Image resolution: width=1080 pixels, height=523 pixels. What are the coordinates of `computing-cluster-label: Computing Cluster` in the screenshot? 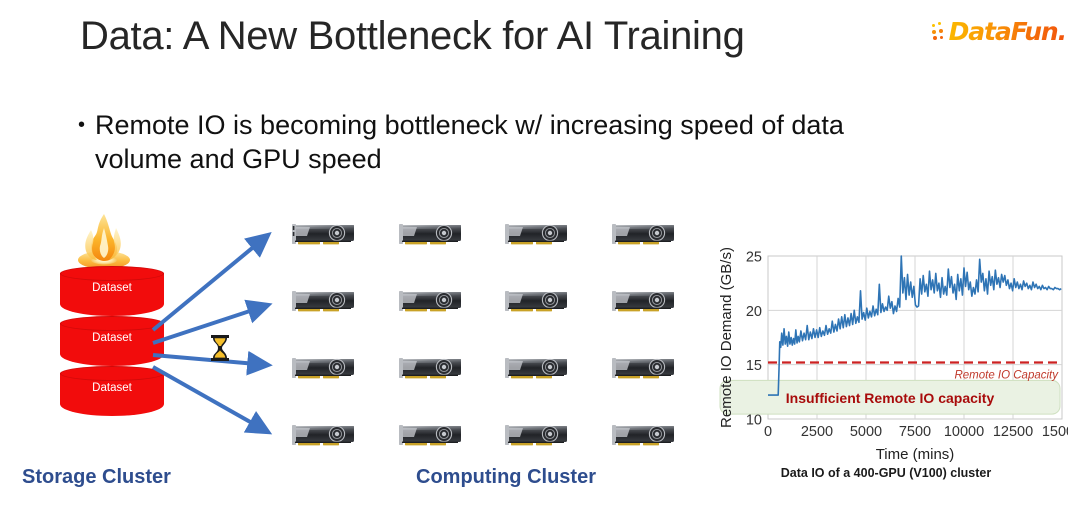 It's located at (506, 477).